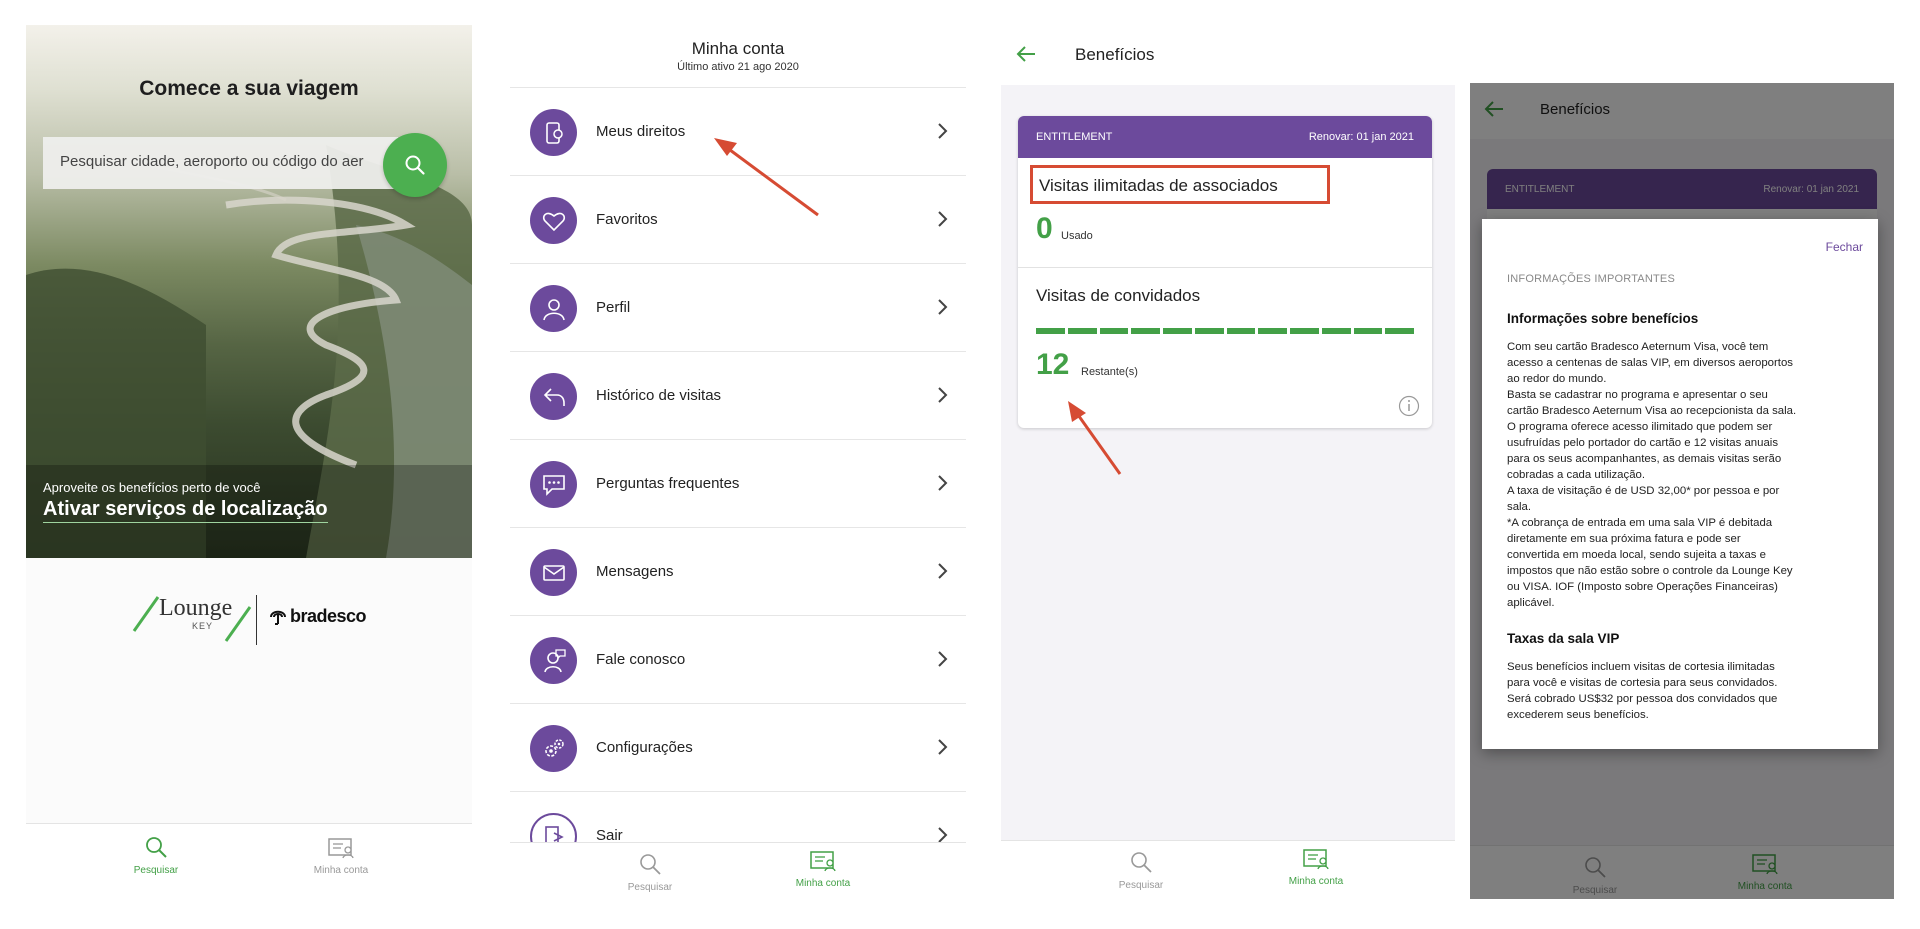 This screenshot has height=929, width=1920. What do you see at coordinates (1576, 475) in the screenshot?
I see `text-line: cobradas a cada utilização.` at bounding box center [1576, 475].